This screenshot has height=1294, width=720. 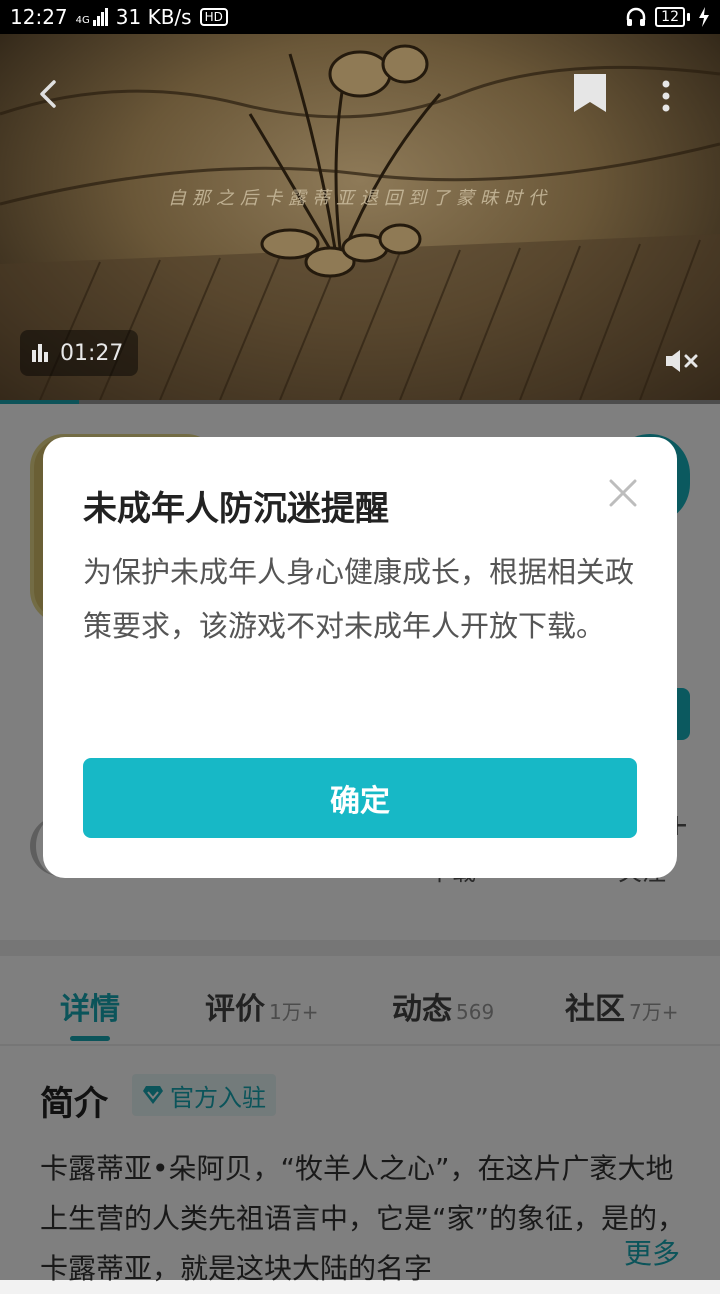 What do you see at coordinates (39, 17) in the screenshot?
I see `status-time: 12:27` at bounding box center [39, 17].